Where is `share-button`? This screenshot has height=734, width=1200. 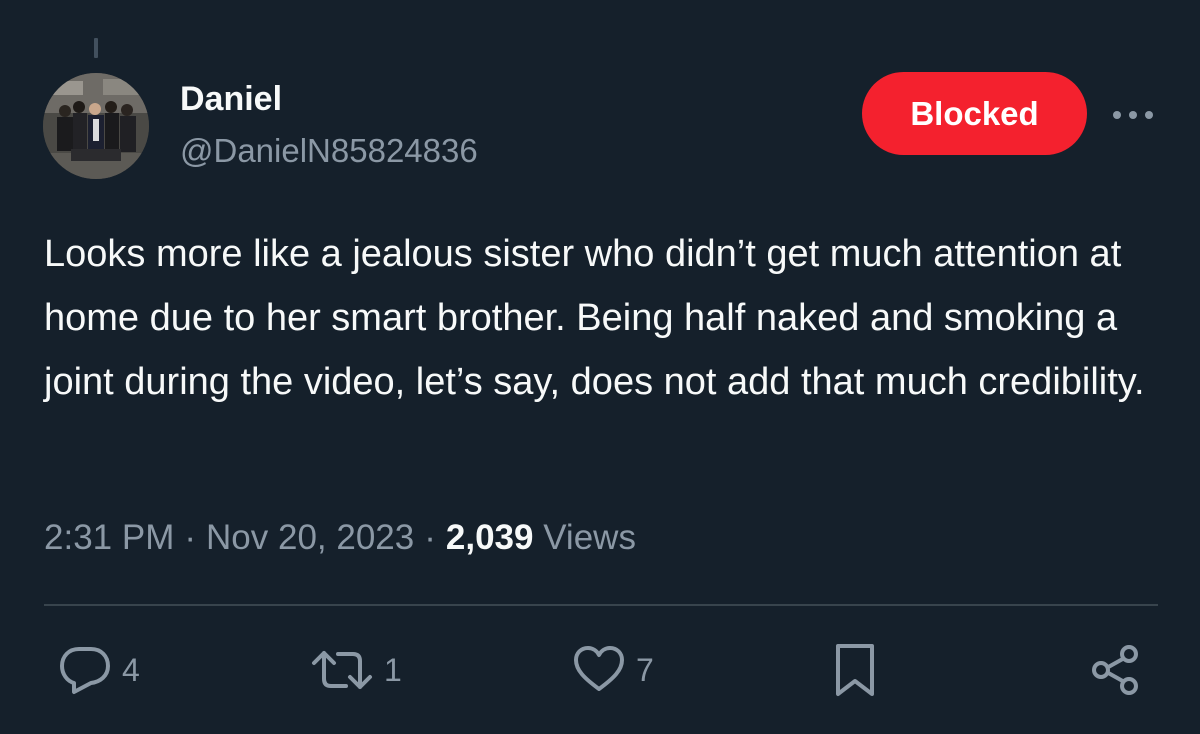
share-button is located at coordinates (1116, 670).